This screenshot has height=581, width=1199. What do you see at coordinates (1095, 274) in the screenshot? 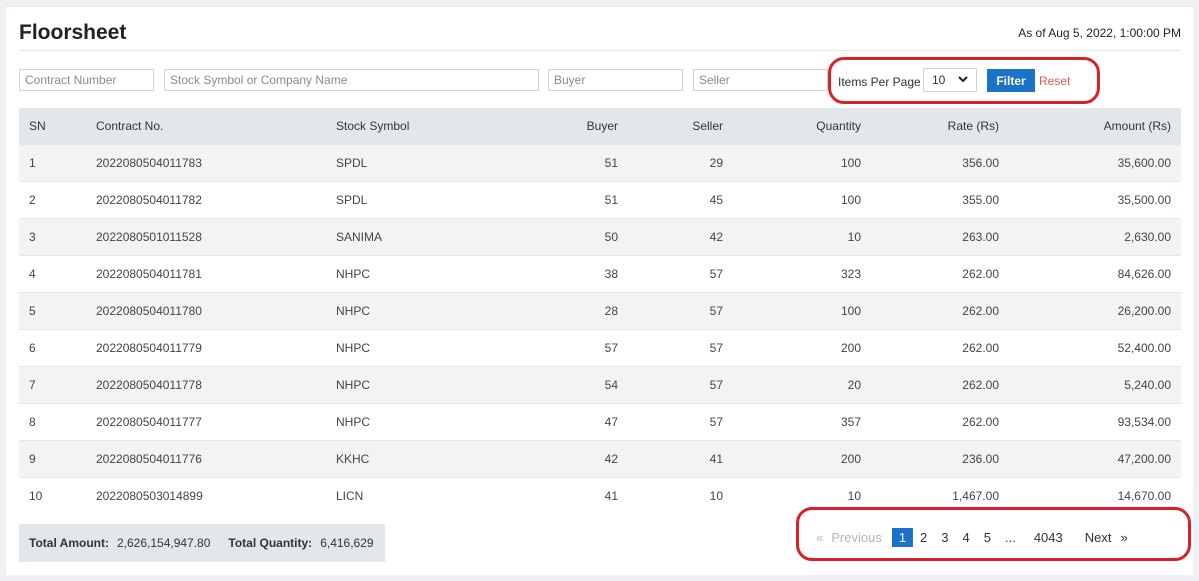
I see `table-cell: 84,626.00` at bounding box center [1095, 274].